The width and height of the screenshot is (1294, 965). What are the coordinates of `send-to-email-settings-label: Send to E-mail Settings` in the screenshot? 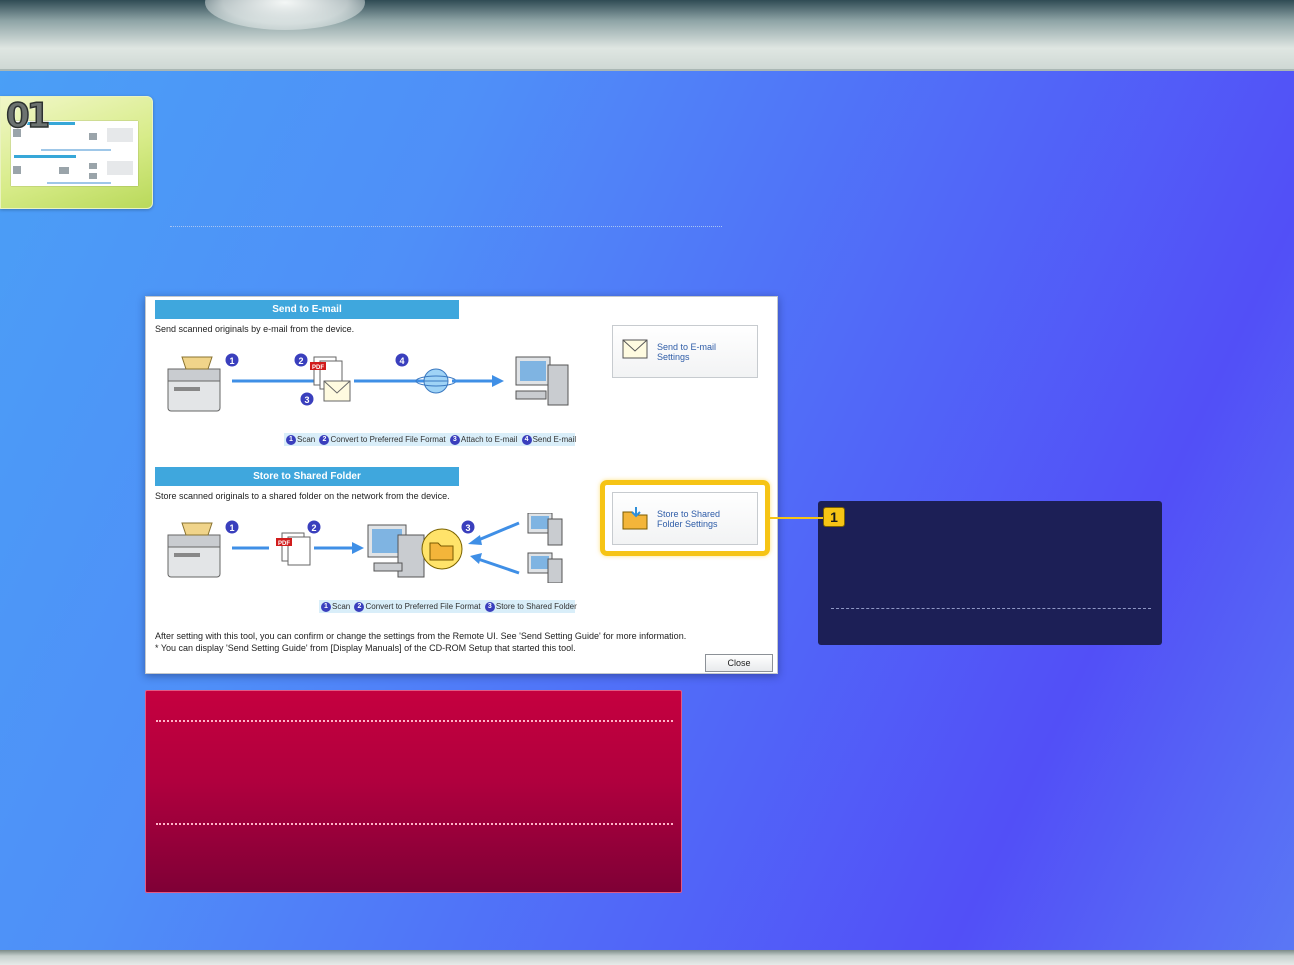 It's located at (687, 352).